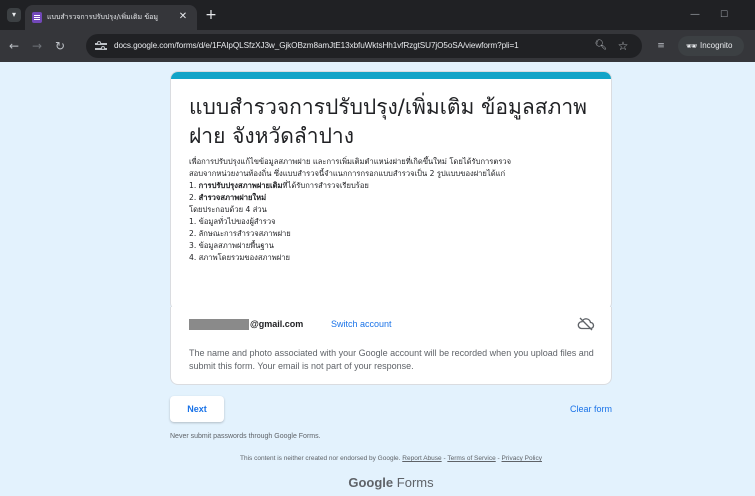  Describe the element at coordinates (219, 324) in the screenshot. I see `redacted-email` at that location.